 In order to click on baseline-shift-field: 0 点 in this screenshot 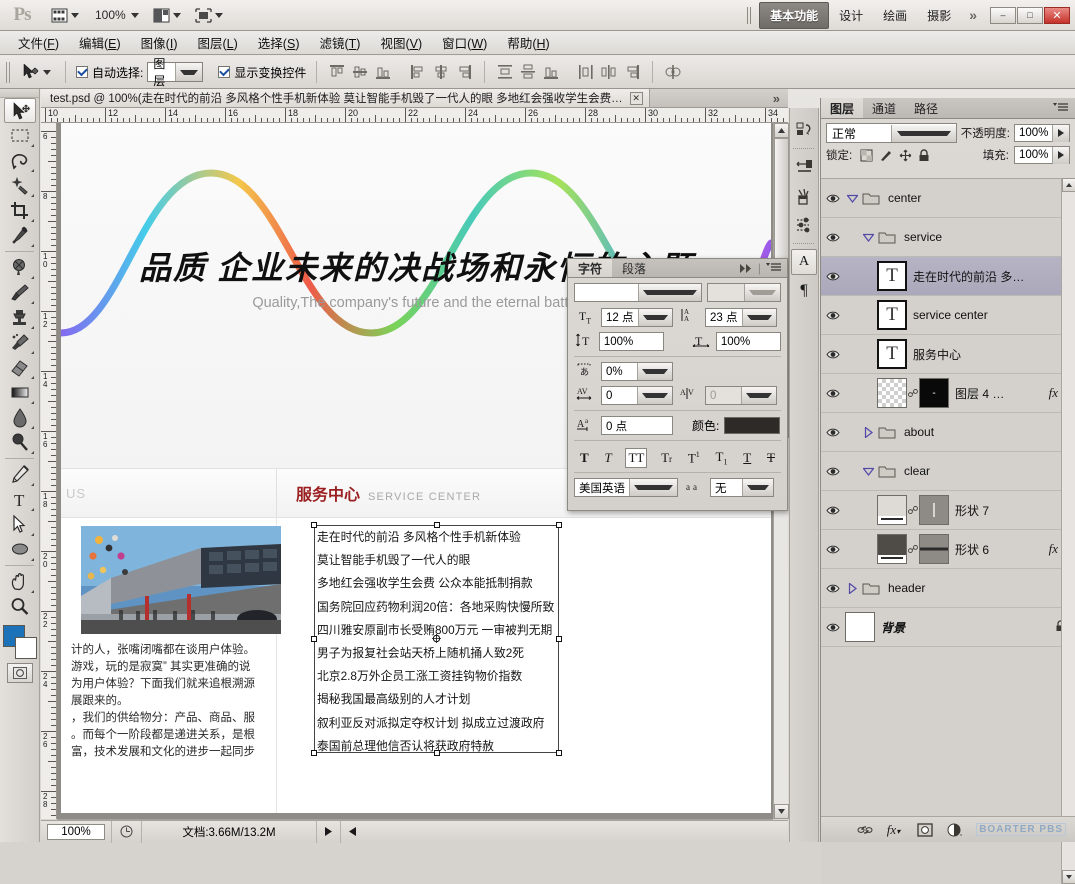, I will do `click(637, 425)`.